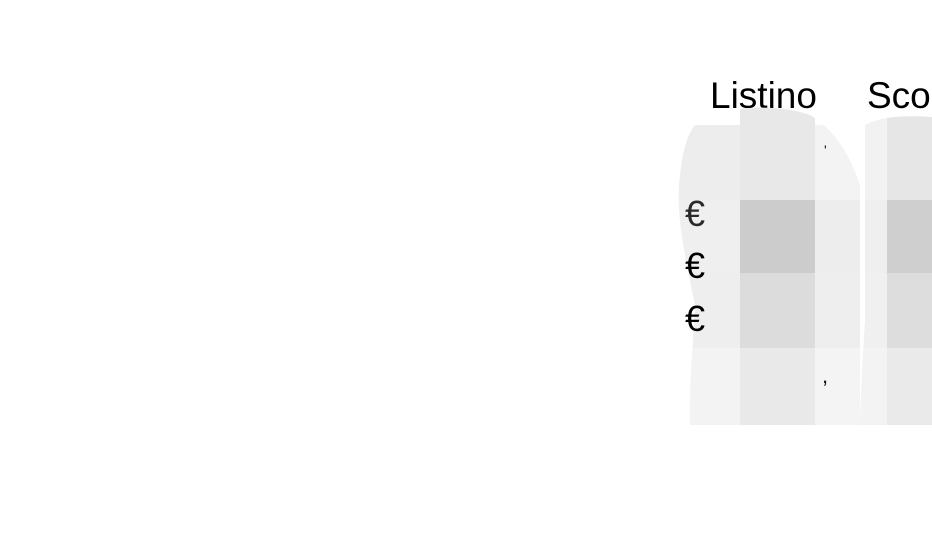 Image resolution: width=932 pixels, height=545 pixels. Describe the element at coordinates (825, 375) in the screenshot. I see `stray-mark: ,` at that location.